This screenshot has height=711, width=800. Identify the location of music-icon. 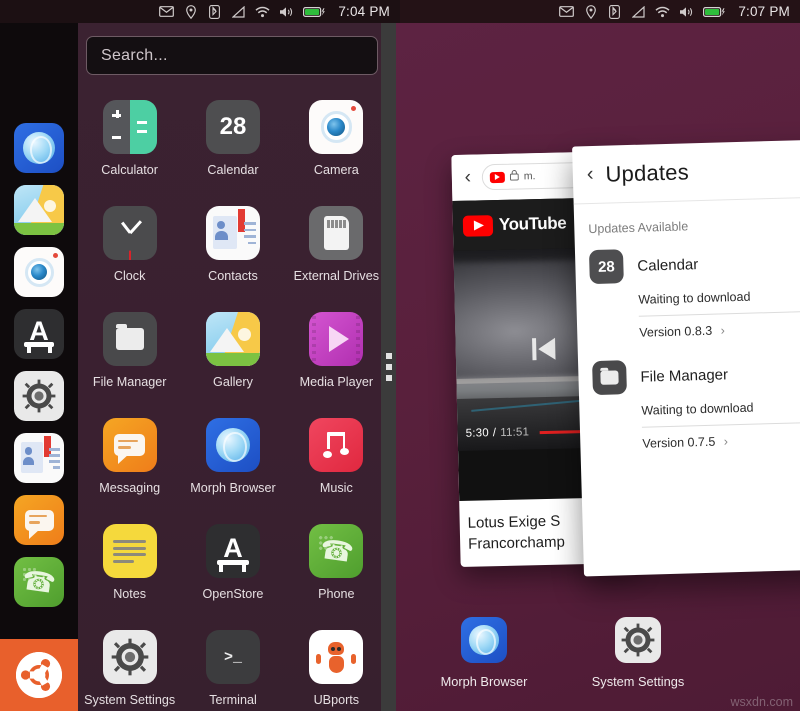
(336, 445).